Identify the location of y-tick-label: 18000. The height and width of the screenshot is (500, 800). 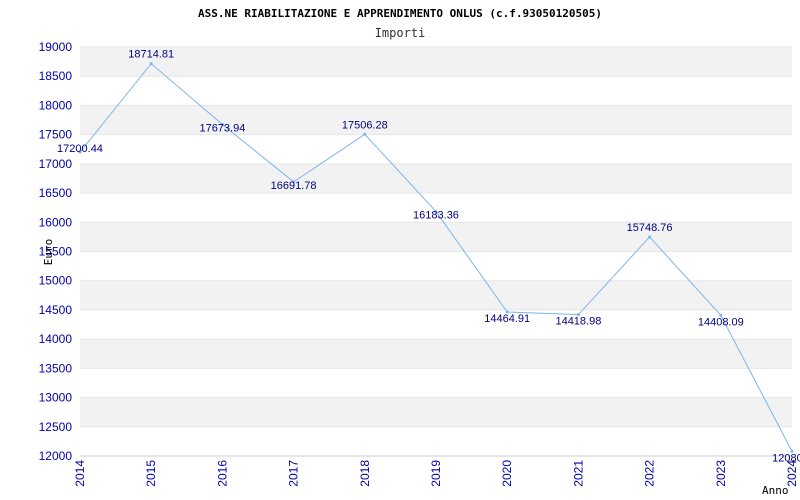
(56, 105).